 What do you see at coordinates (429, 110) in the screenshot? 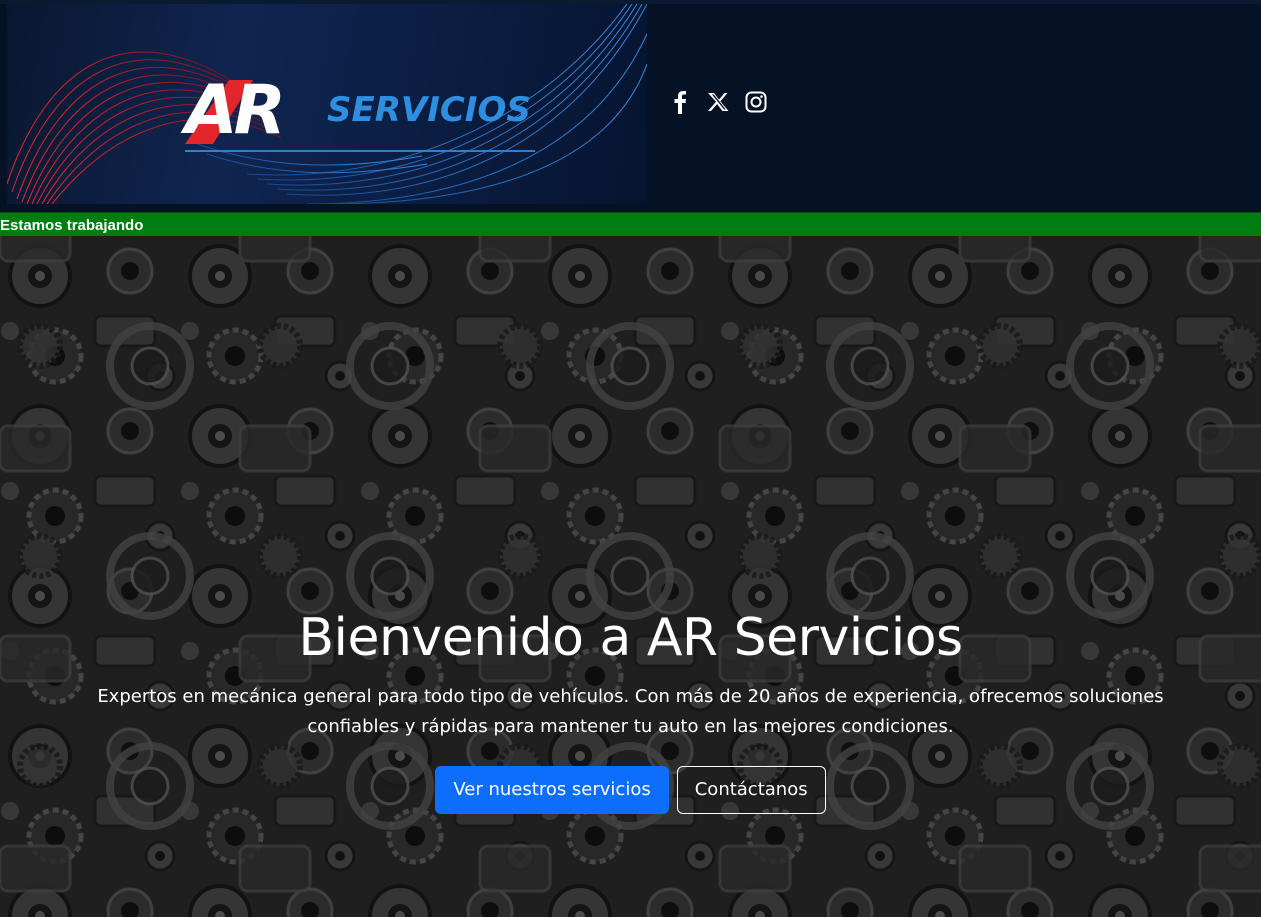
I see `logo-wordmark: SERVICIOS` at bounding box center [429, 110].